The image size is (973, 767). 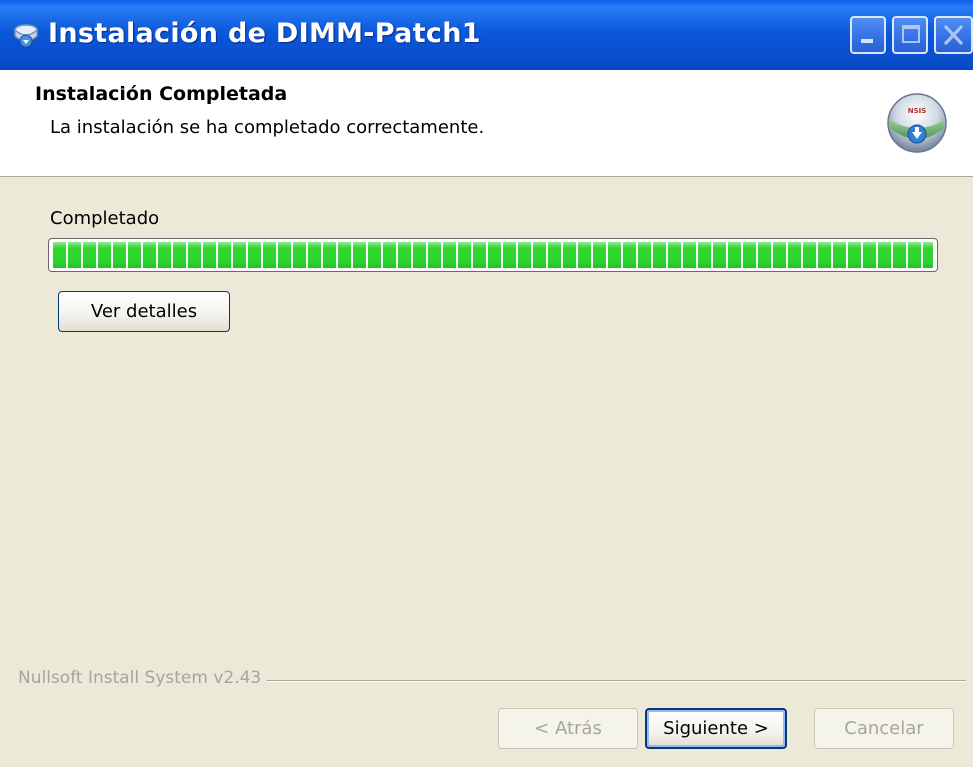 I want to click on page-title: Instalación Completada, so click(x=161, y=94).